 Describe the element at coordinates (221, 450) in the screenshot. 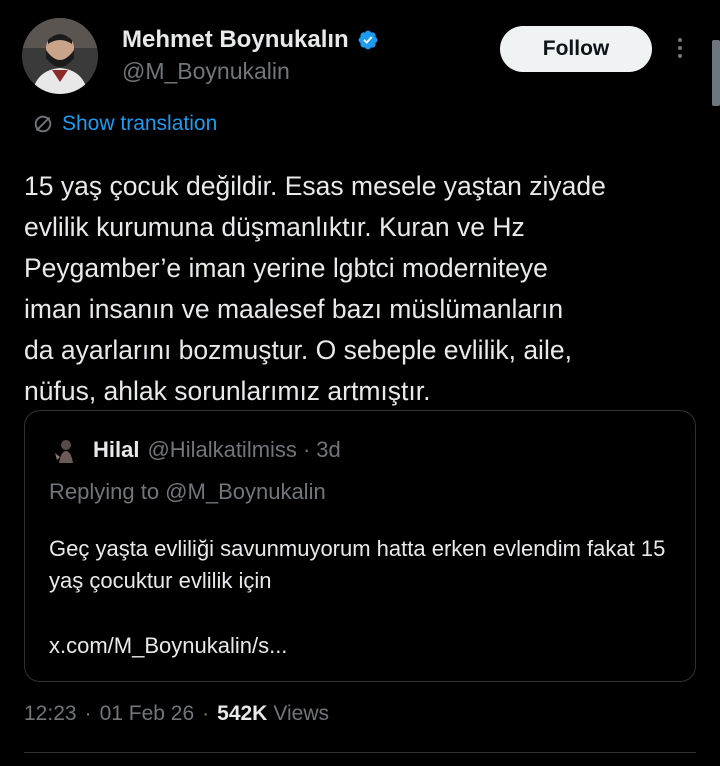

I see `quote-author-handle: @Hilalkatilmiss` at that location.